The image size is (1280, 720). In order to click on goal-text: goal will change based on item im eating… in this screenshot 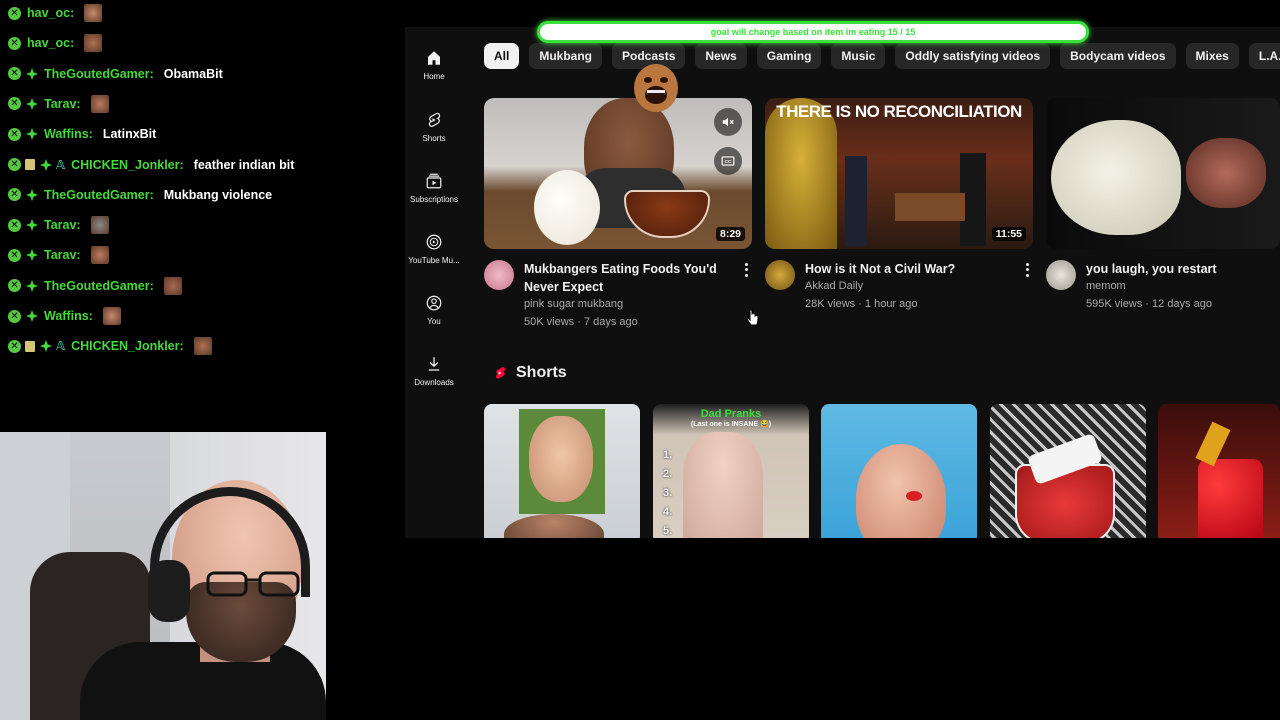, I will do `click(813, 32)`.